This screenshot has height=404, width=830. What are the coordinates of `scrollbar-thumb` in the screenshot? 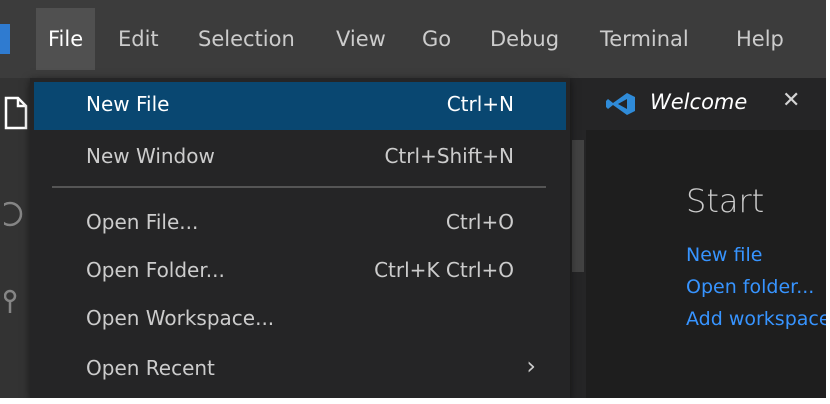 It's located at (578, 206).